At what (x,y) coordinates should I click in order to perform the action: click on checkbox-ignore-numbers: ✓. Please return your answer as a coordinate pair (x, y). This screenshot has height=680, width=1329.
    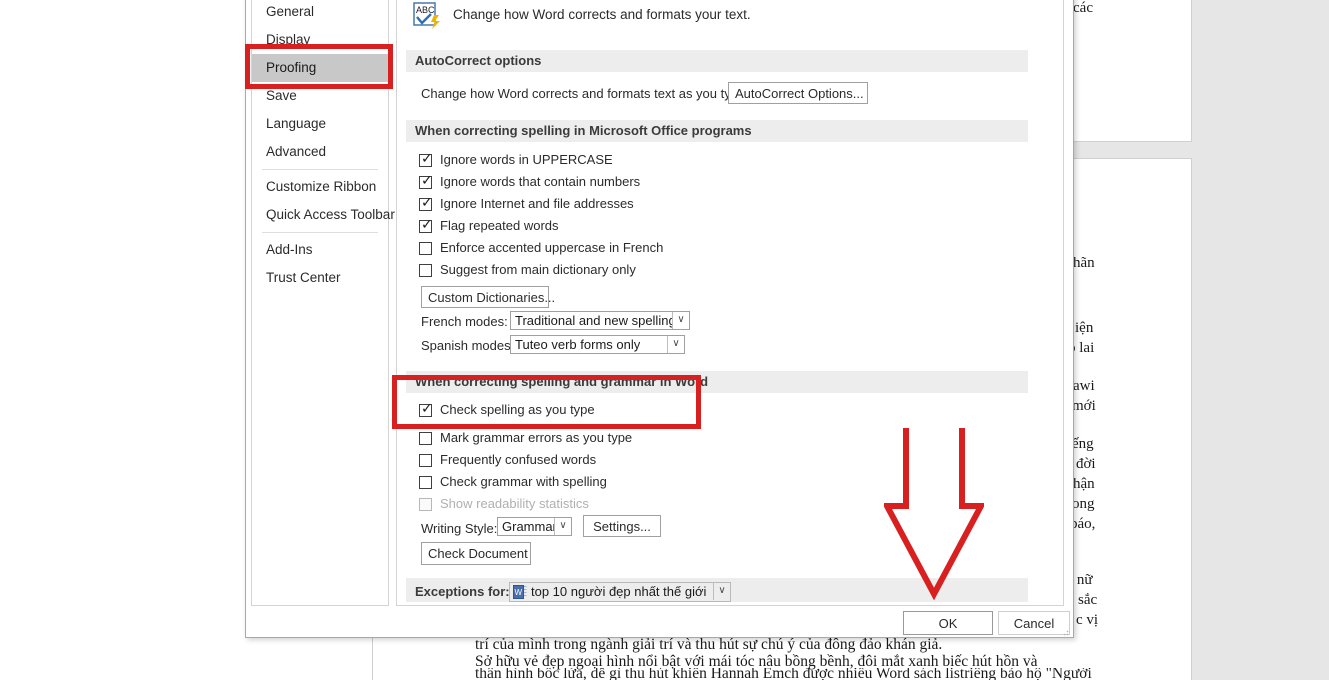
    Looking at the image, I should click on (426, 181).